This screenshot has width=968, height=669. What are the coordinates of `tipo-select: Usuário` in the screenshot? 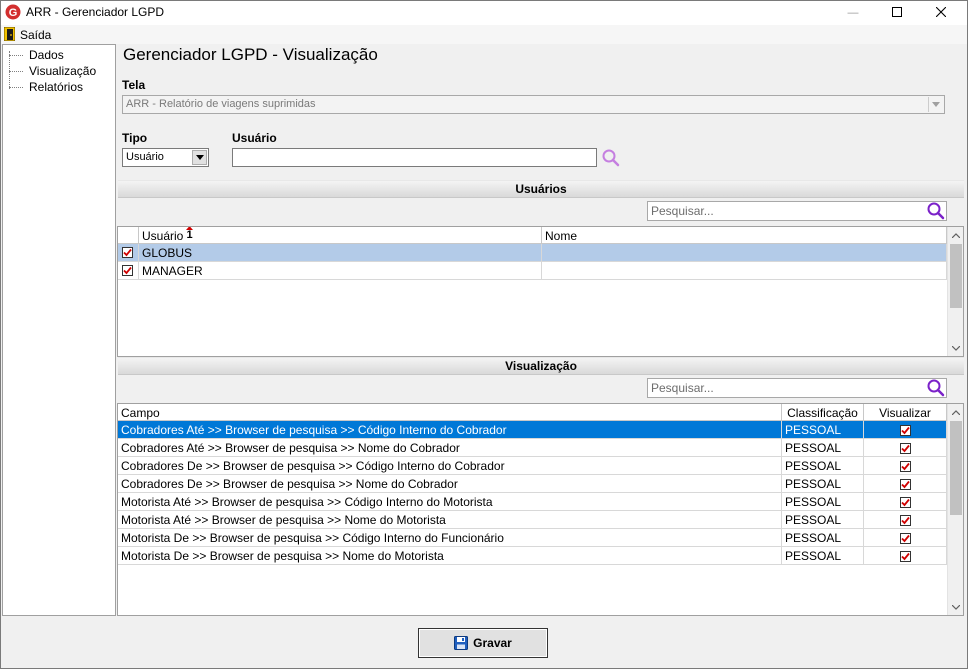 It's located at (165, 157).